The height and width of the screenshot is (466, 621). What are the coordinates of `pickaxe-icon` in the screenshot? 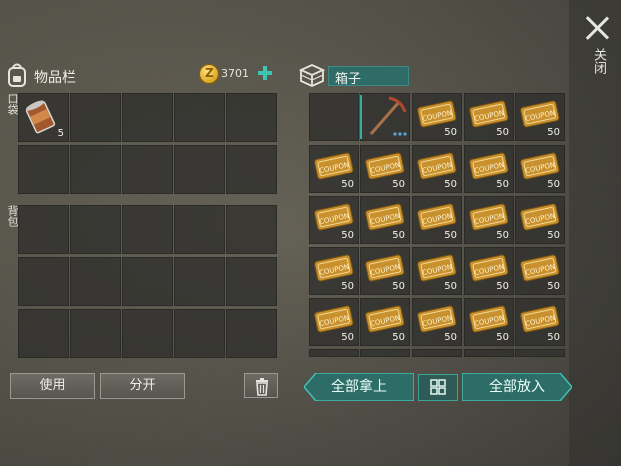 It's located at (388, 116).